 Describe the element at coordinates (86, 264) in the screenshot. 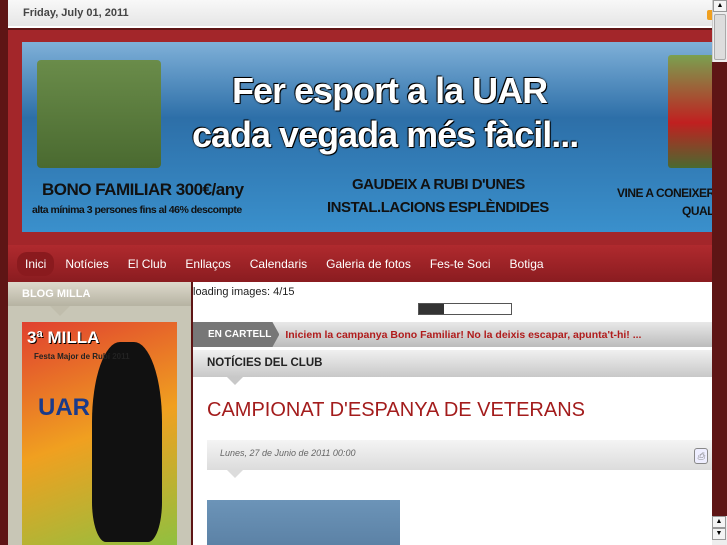

I see `nav-noticies: Notícies` at that location.